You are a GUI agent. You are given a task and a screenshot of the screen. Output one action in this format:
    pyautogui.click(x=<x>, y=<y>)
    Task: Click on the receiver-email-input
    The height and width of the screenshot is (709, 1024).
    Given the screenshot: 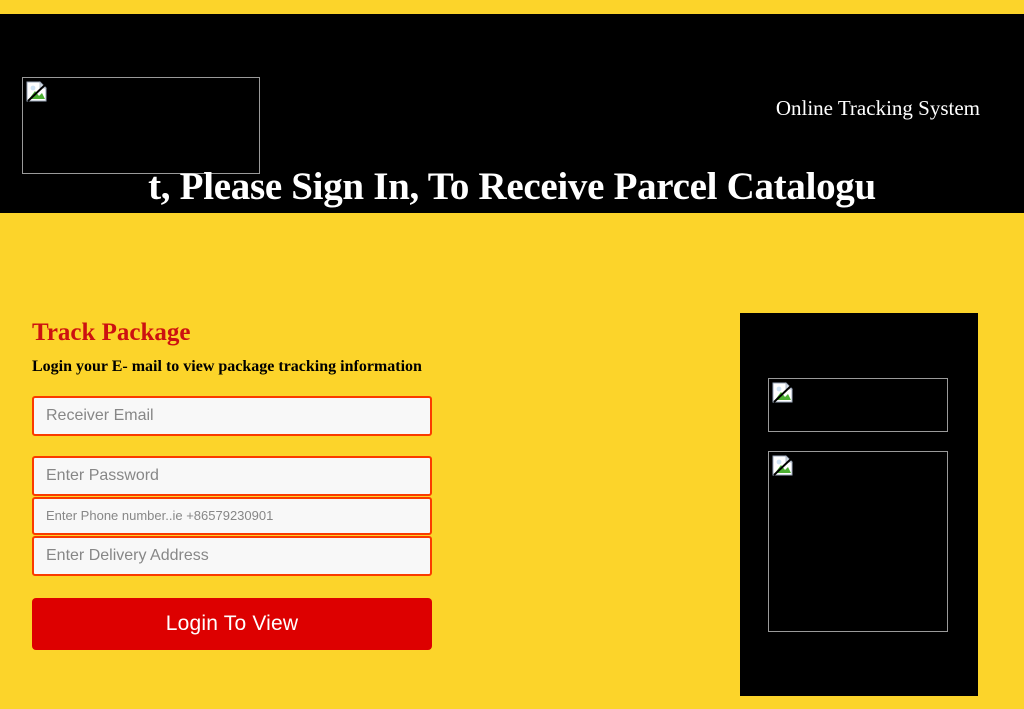 What is the action you would take?
    pyautogui.click(x=232, y=415)
    